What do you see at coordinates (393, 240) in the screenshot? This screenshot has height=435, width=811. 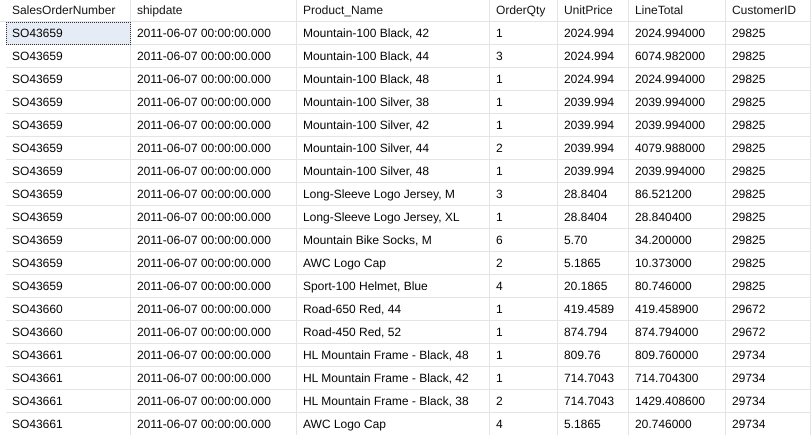 I see `table-cell: Mountain Bike Socks, M` at bounding box center [393, 240].